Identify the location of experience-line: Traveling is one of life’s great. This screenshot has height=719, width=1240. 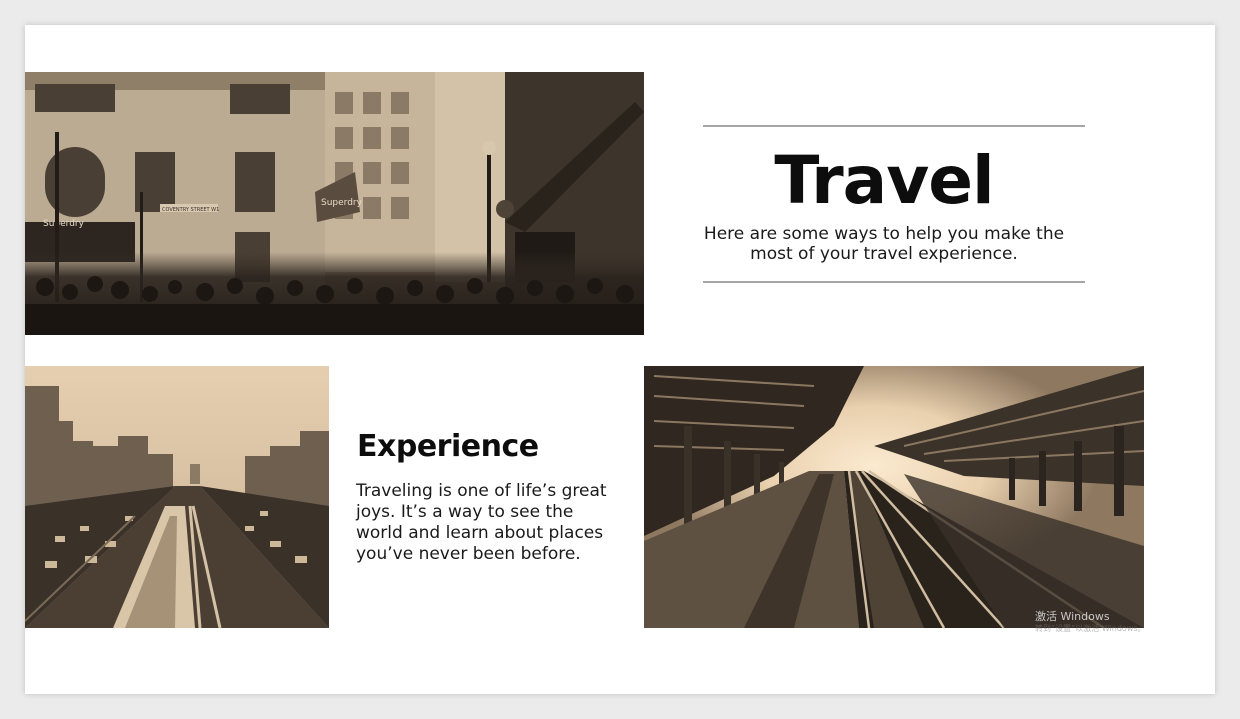
(481, 491).